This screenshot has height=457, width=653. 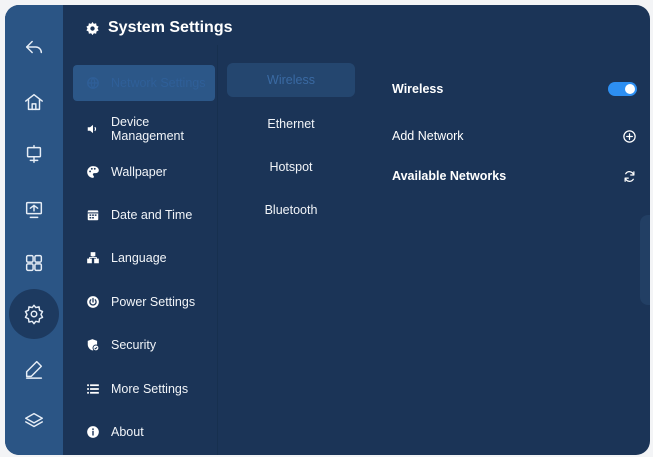 I want to click on screen-cast-button, so click(x=34, y=210).